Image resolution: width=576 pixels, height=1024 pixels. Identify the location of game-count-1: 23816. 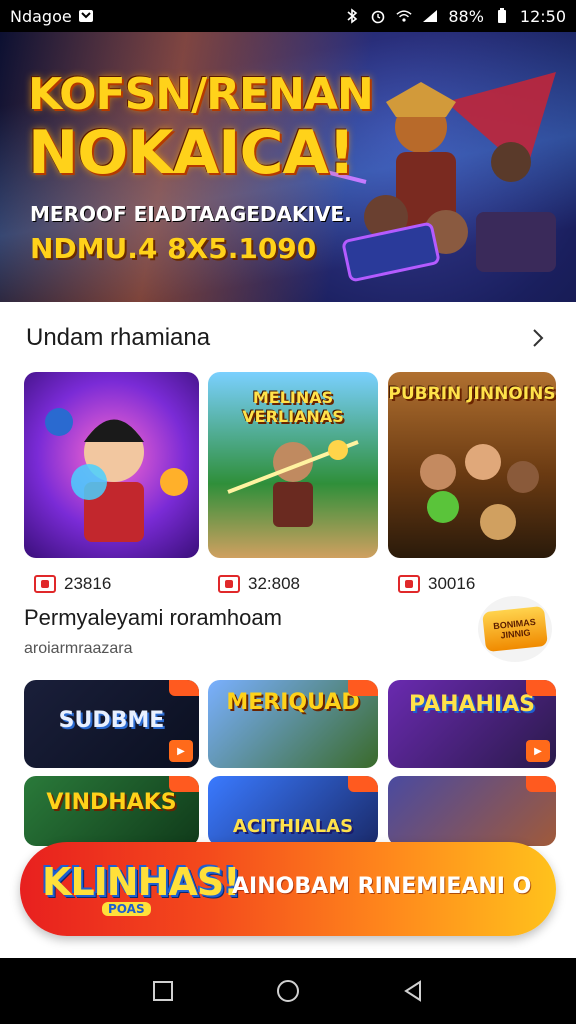
(88, 583).